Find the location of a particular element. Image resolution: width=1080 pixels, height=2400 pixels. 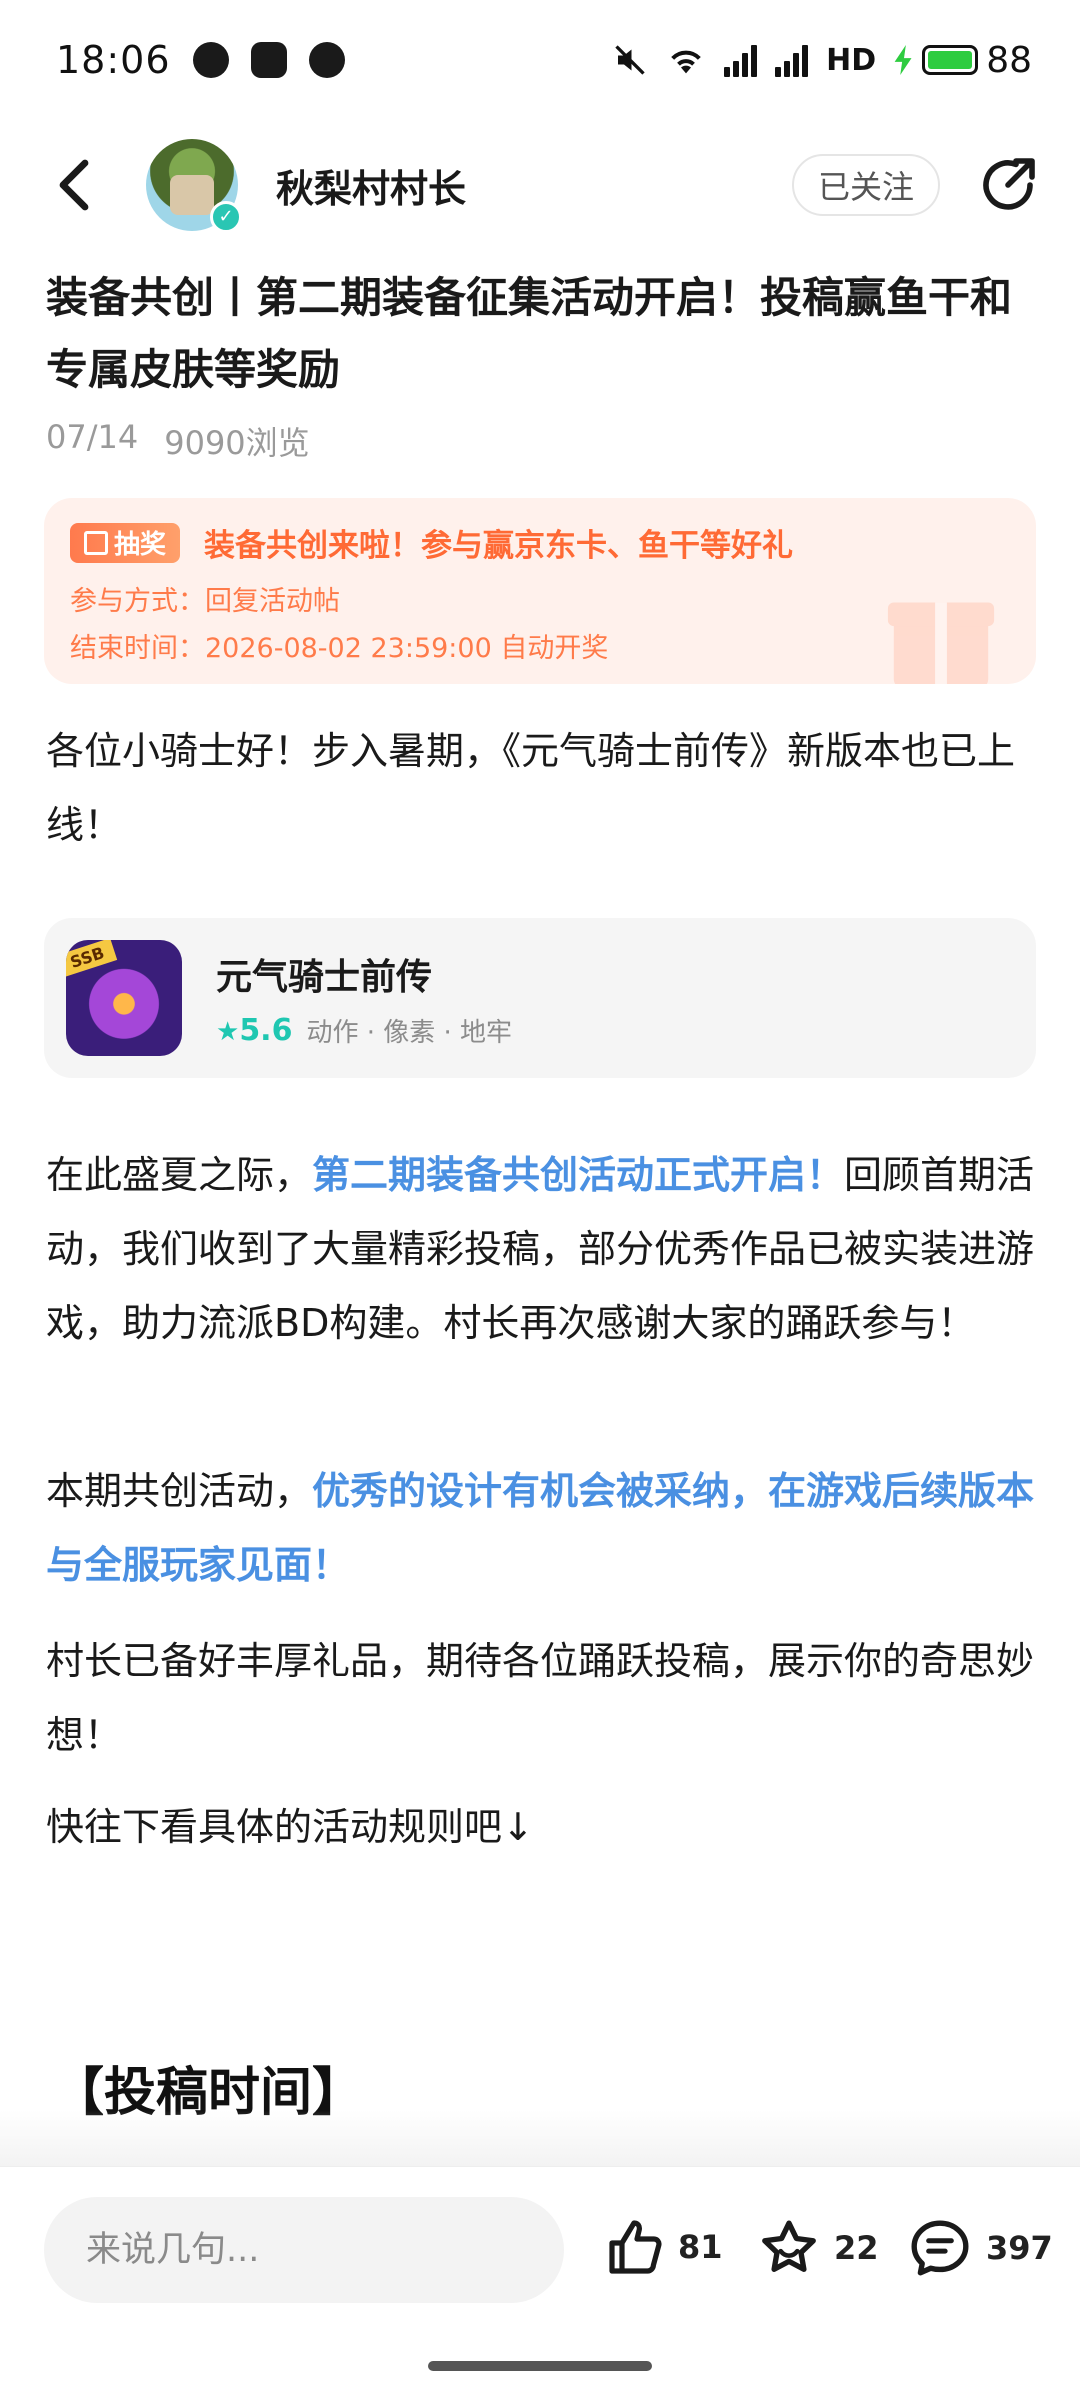

charging-icon is located at coordinates (903, 60).